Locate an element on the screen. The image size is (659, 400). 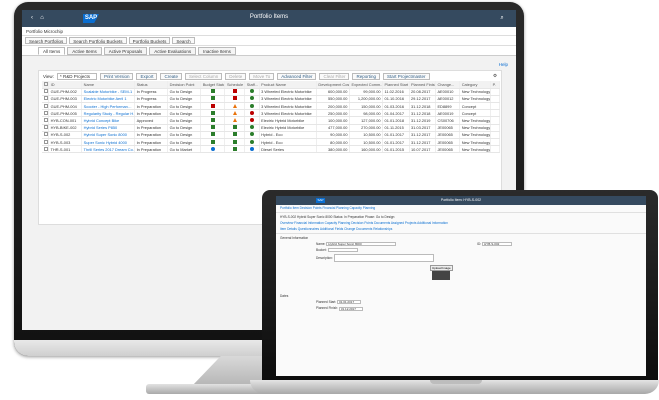
cell-product: Diesel Series is located at coordinates (288, 149).